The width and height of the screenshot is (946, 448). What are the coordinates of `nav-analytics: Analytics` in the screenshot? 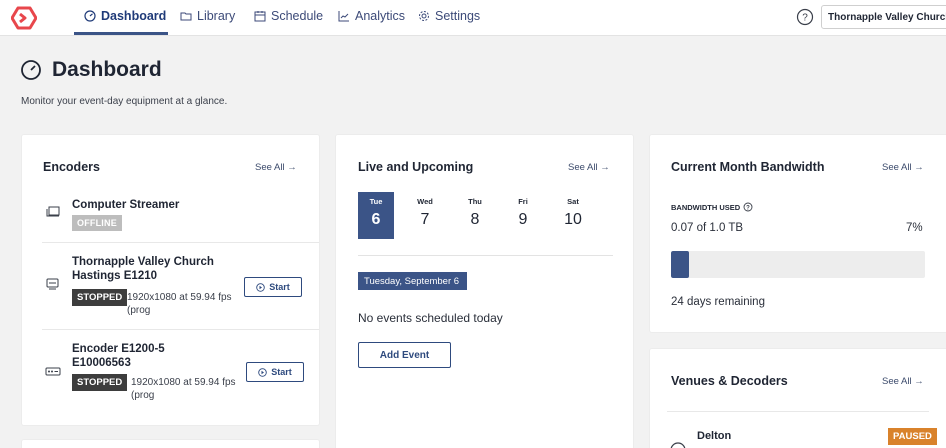 It's located at (371, 16).